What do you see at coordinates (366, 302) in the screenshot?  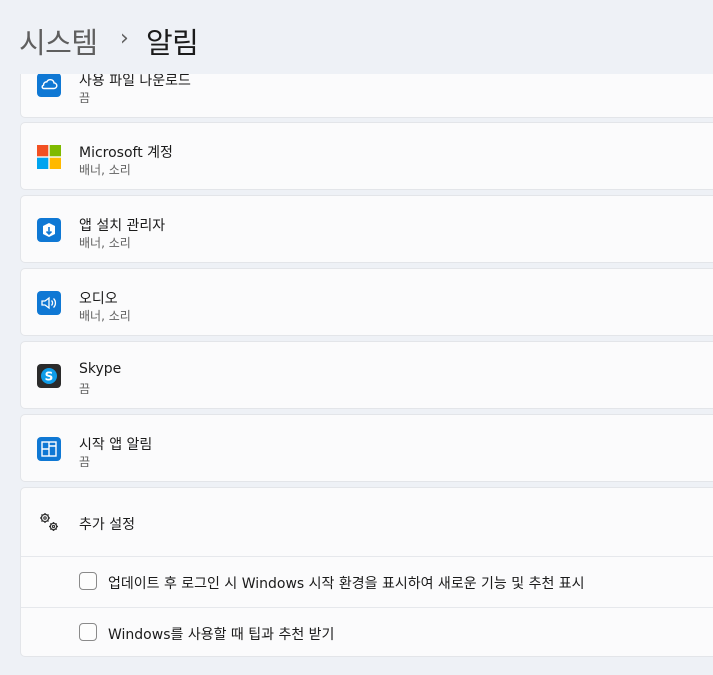 I see `app-notification-item-audio: 오디오 배너, 소리` at bounding box center [366, 302].